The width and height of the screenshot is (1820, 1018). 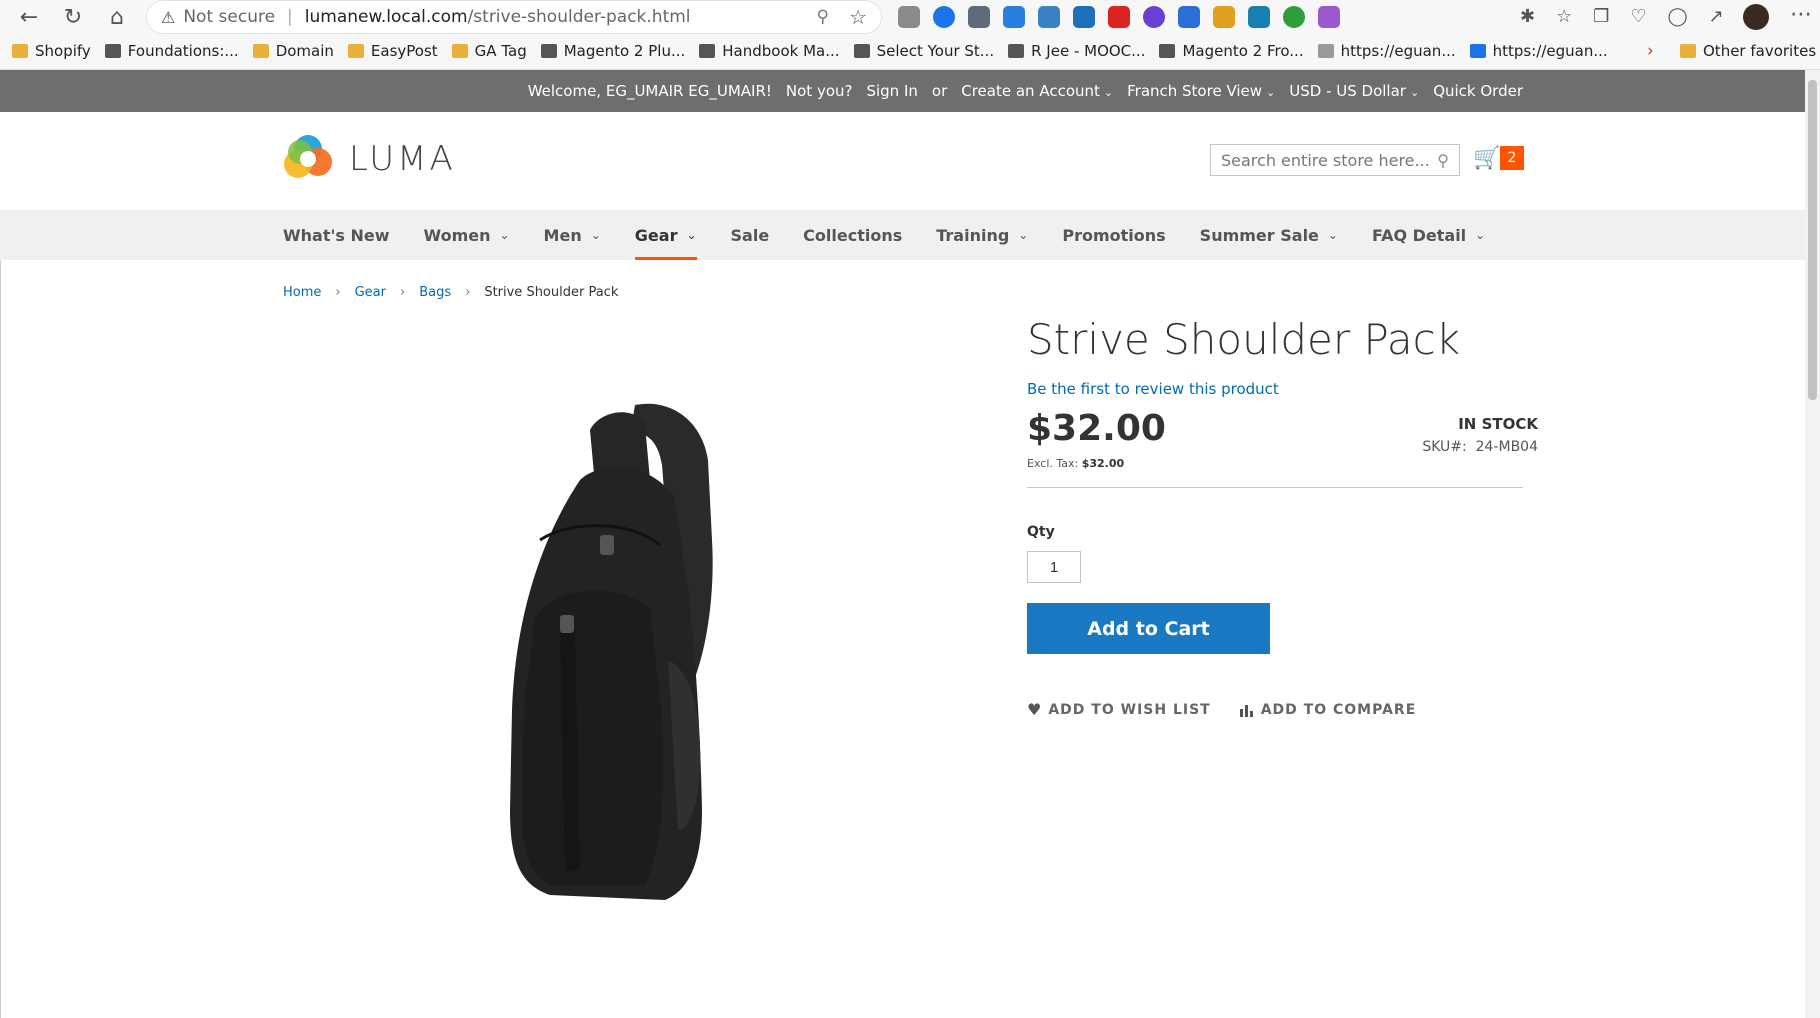 I want to click on not-you-link: Not you?, so click(x=819, y=91).